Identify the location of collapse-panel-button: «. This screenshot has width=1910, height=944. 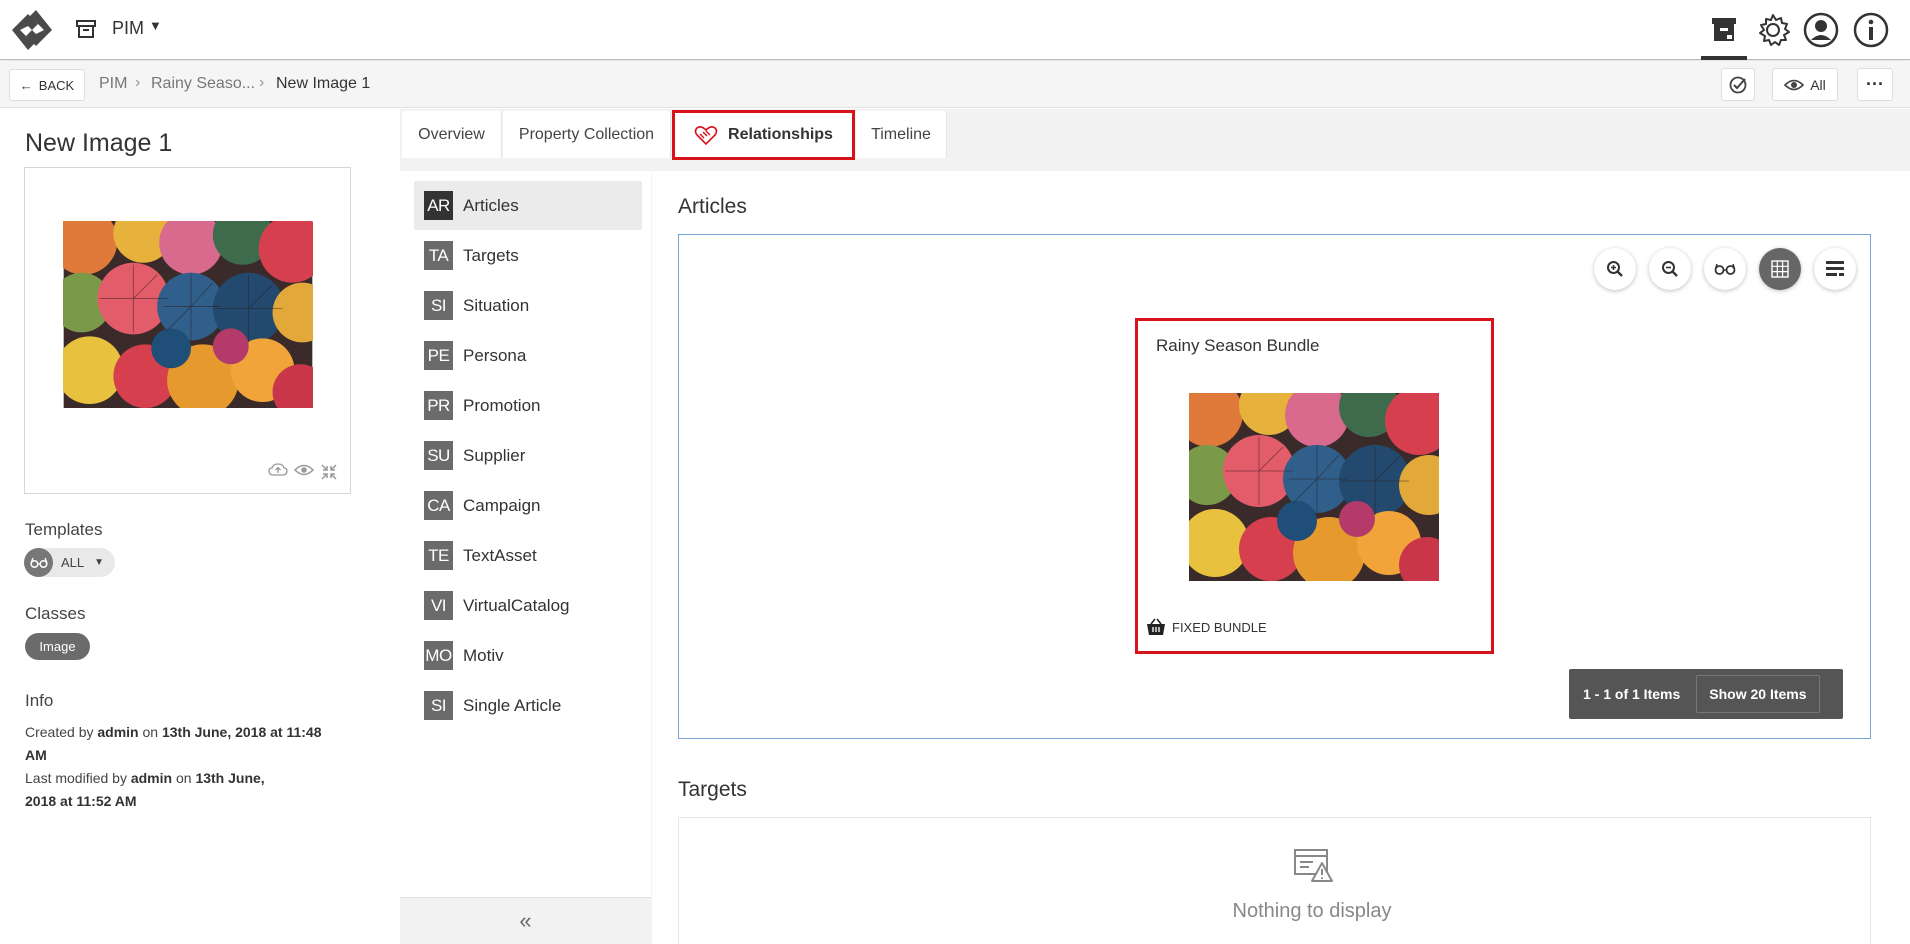
(525, 920).